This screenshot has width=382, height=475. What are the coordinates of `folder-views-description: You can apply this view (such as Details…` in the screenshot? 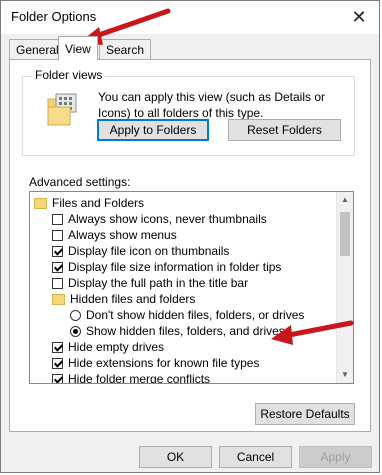 It's located at (212, 105).